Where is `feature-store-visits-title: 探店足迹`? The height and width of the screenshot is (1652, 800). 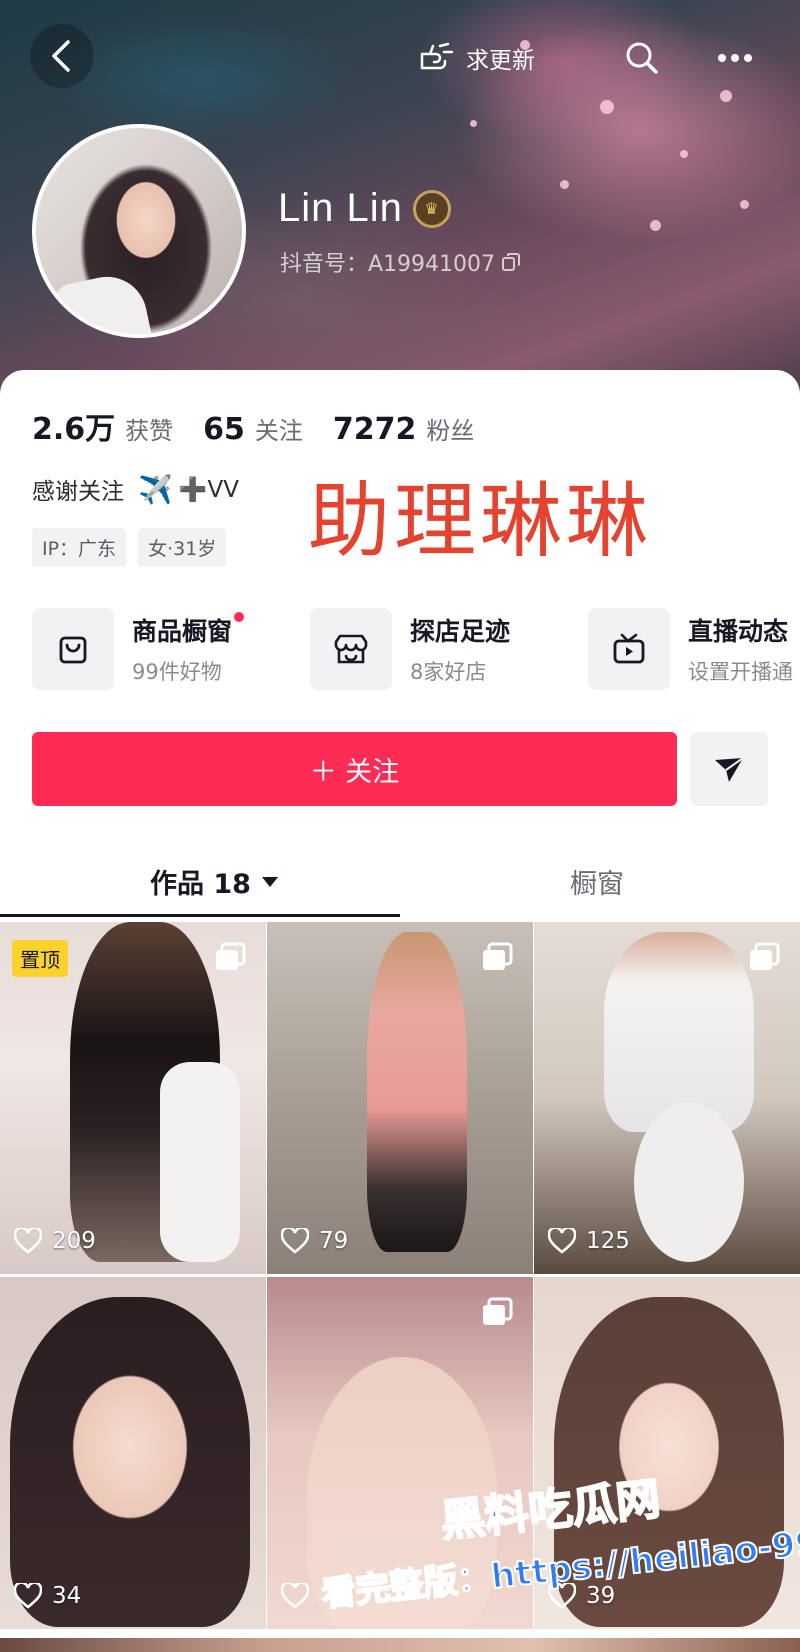
feature-store-visits-title: 探店足迹 is located at coordinates (460, 631).